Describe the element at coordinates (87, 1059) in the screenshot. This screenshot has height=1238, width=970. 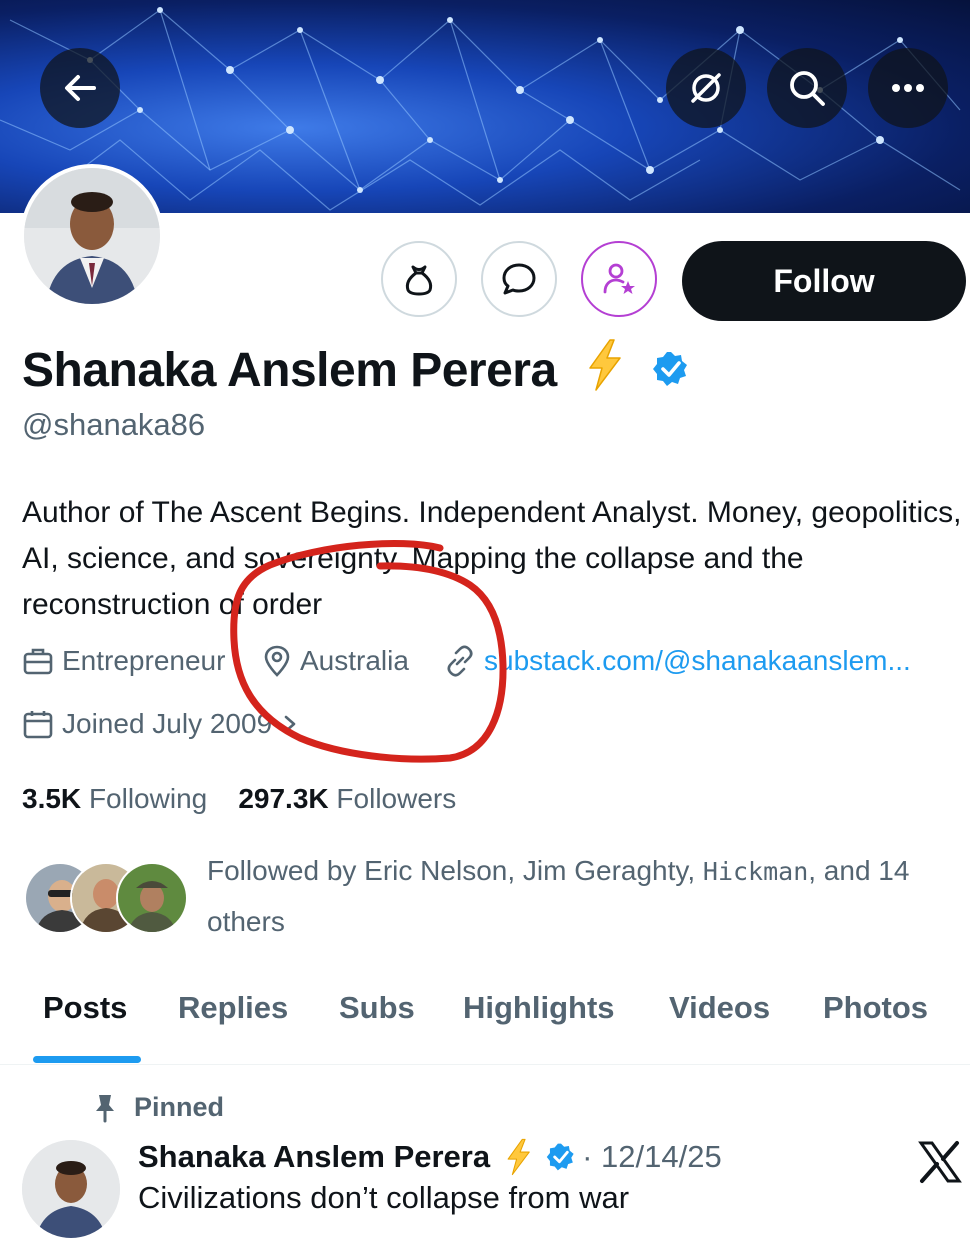
I see `active-tab-indicator` at that location.